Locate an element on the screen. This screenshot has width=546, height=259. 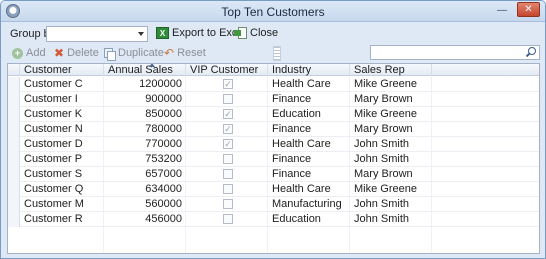
cell-customer: Customer I is located at coordinates (62, 99).